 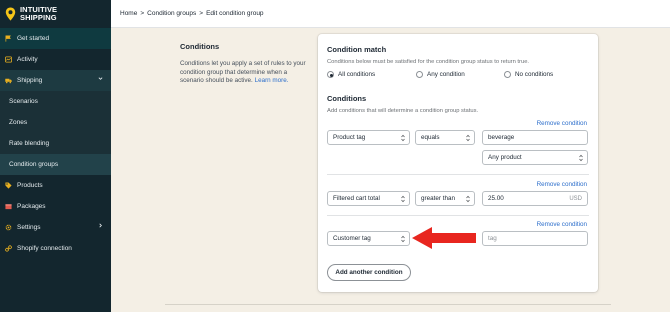 I want to click on annotation-arrow-icon, so click(x=444, y=238).